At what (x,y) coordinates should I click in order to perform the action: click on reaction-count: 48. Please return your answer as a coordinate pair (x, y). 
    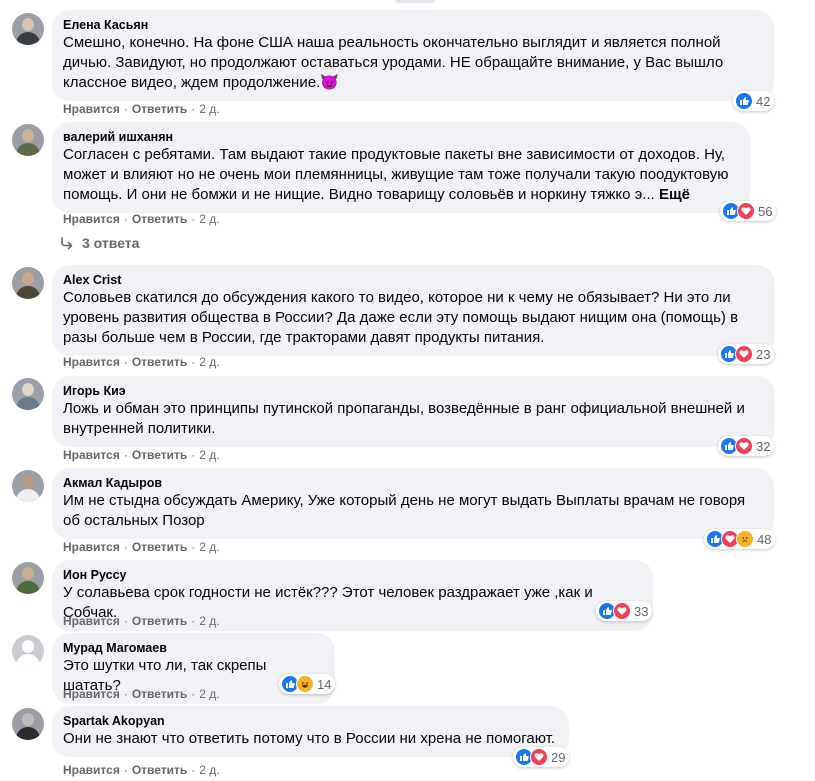
    Looking at the image, I should click on (764, 539).